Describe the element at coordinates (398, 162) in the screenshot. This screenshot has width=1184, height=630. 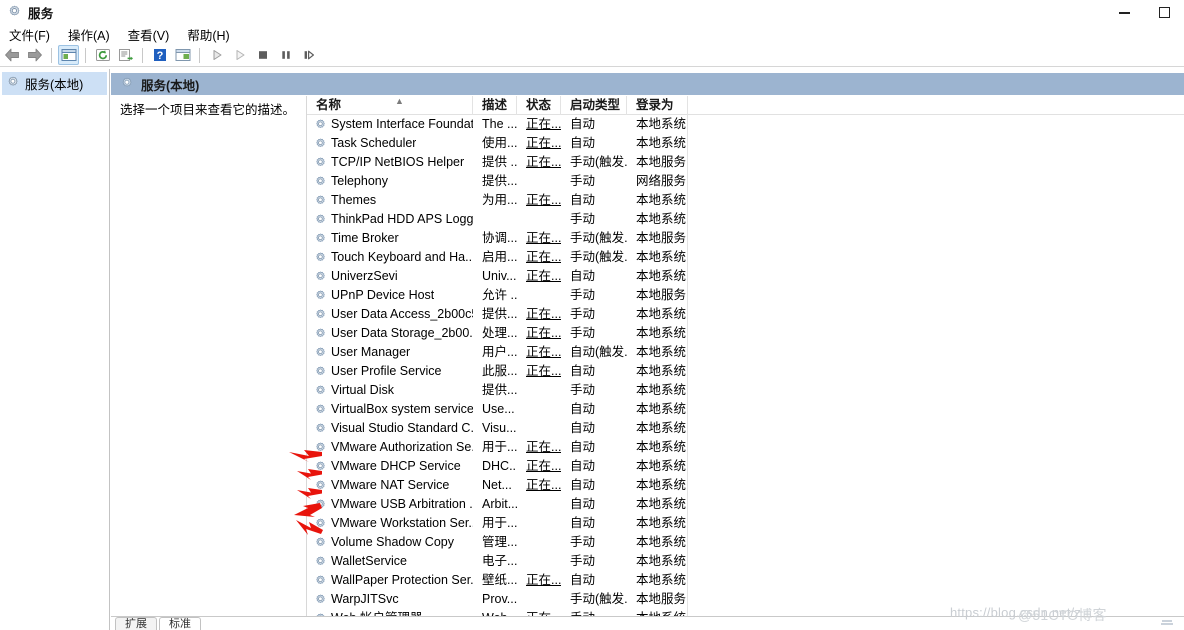
I see `service-name-label: TCP/IP NetBIOS Helper` at that location.